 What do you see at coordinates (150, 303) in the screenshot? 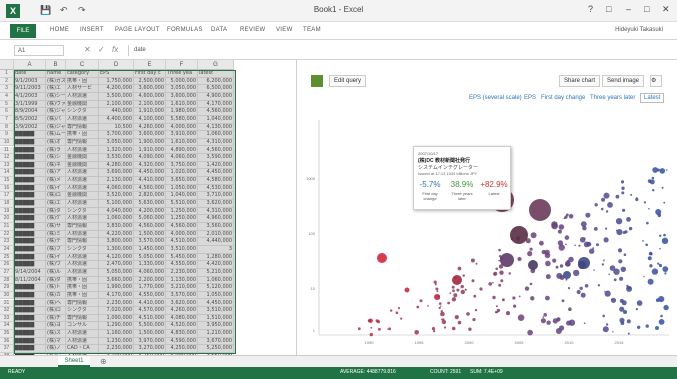
I see `table-cell: 4,410,000` at bounding box center [150, 303].